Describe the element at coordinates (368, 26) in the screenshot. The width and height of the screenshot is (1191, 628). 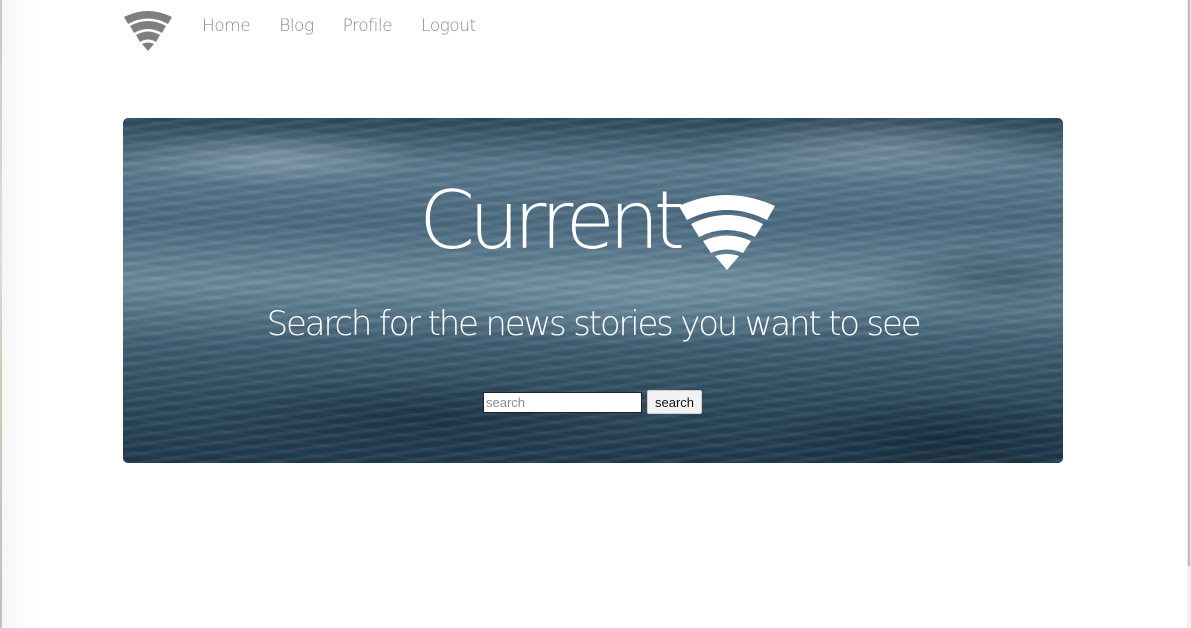
I see `nav-link-profile: Profile` at that location.